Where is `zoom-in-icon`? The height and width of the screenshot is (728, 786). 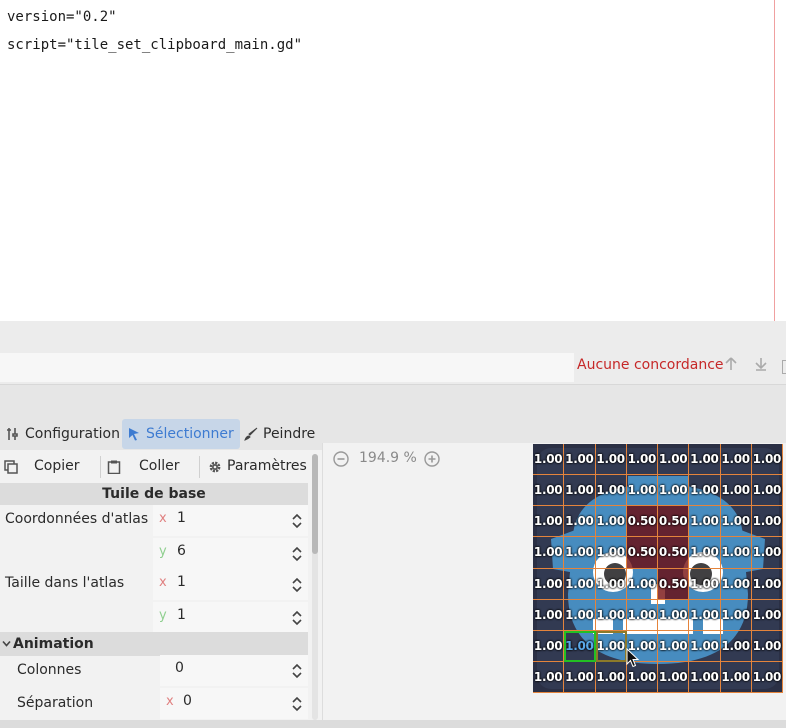 zoom-in-icon is located at coordinates (432, 459).